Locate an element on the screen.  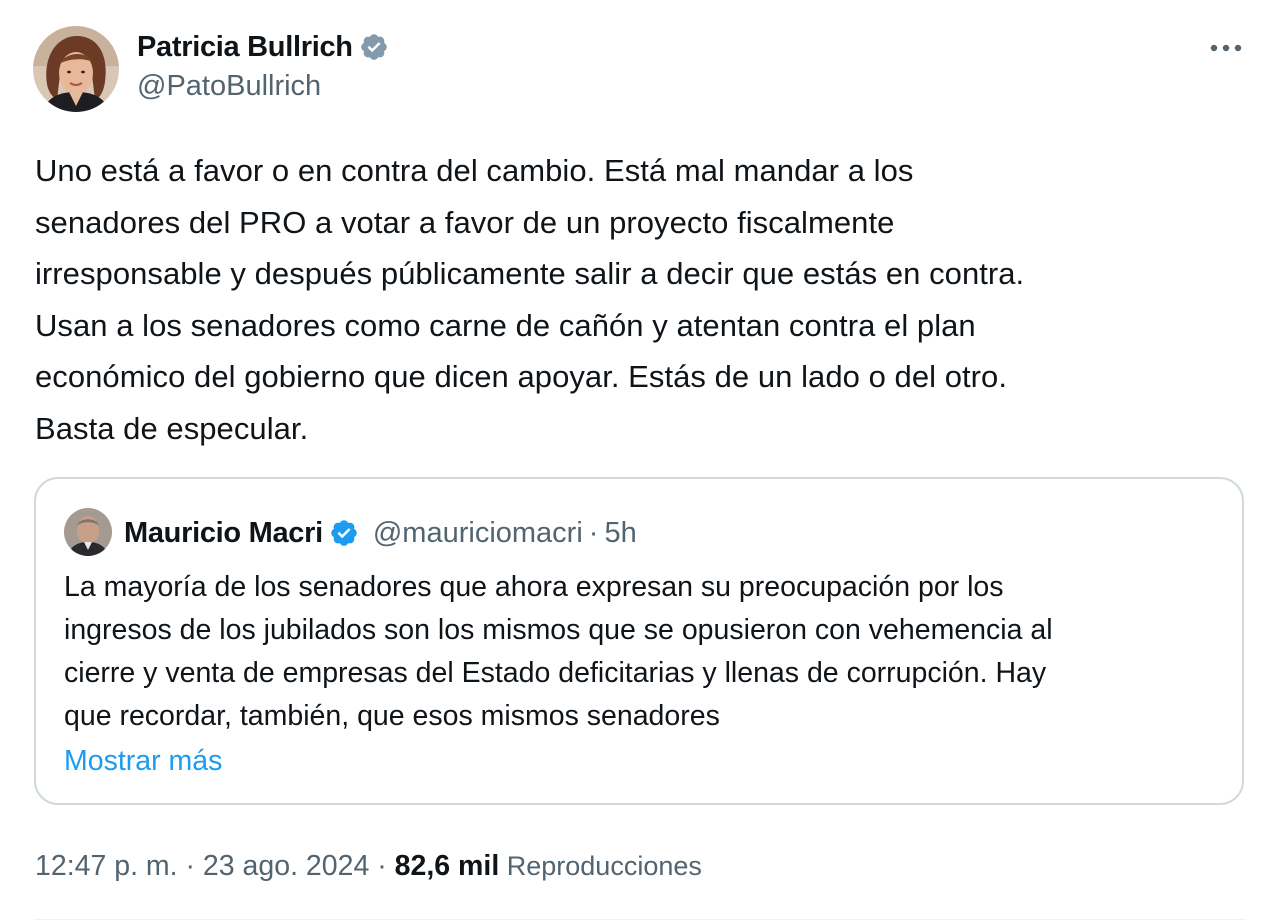
views-count: 82,6 mil is located at coordinates (447, 865).